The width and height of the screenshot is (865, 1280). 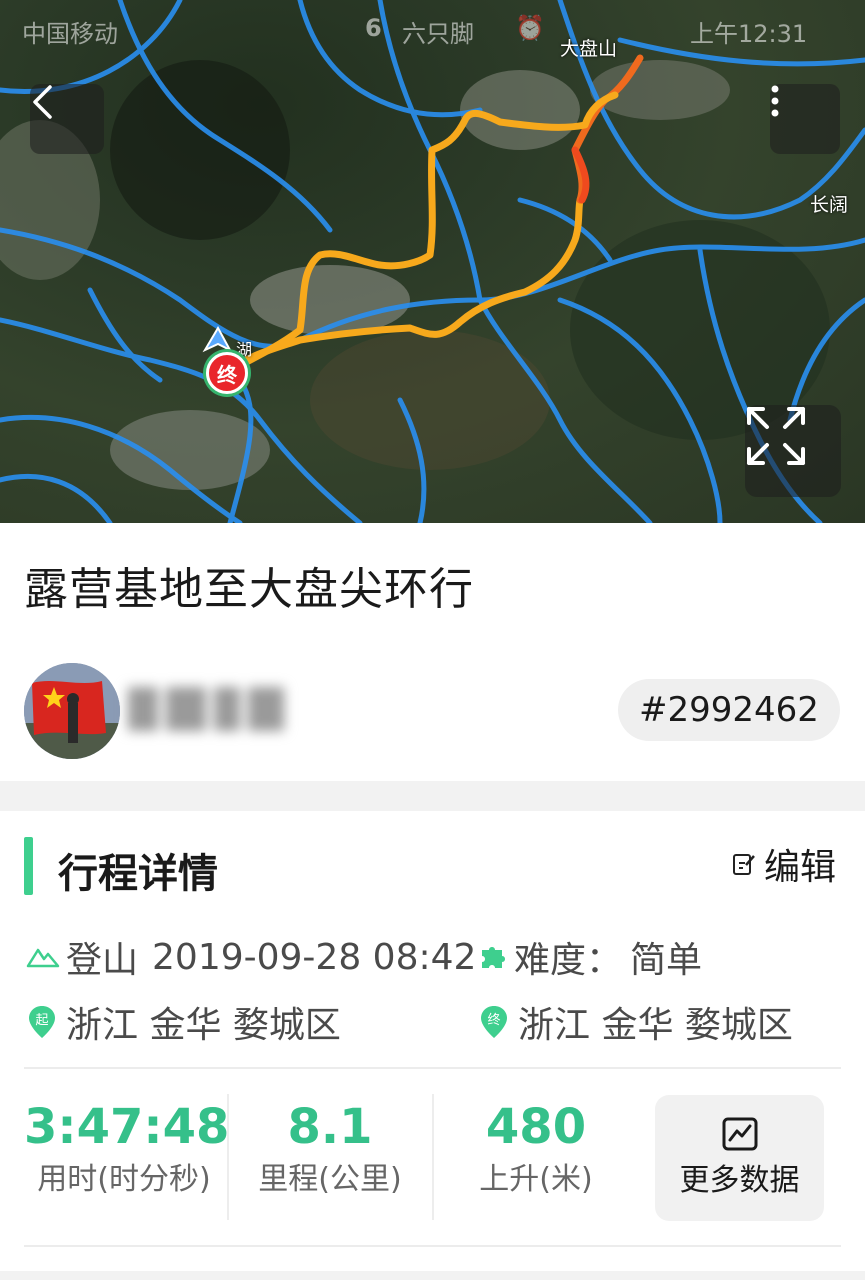 I want to click on end-pin-icon: 终, so click(x=496, y=1022).